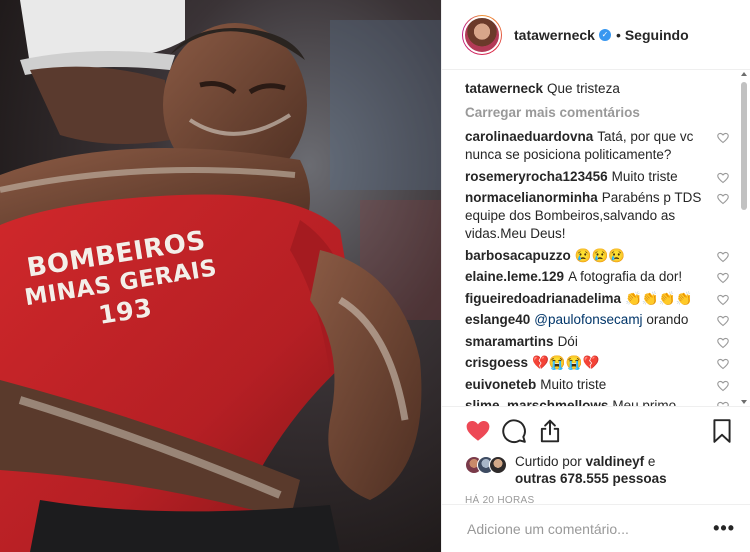  Describe the element at coordinates (531, 197) in the screenshot. I see `comment-author: normacelianorminha` at that location.